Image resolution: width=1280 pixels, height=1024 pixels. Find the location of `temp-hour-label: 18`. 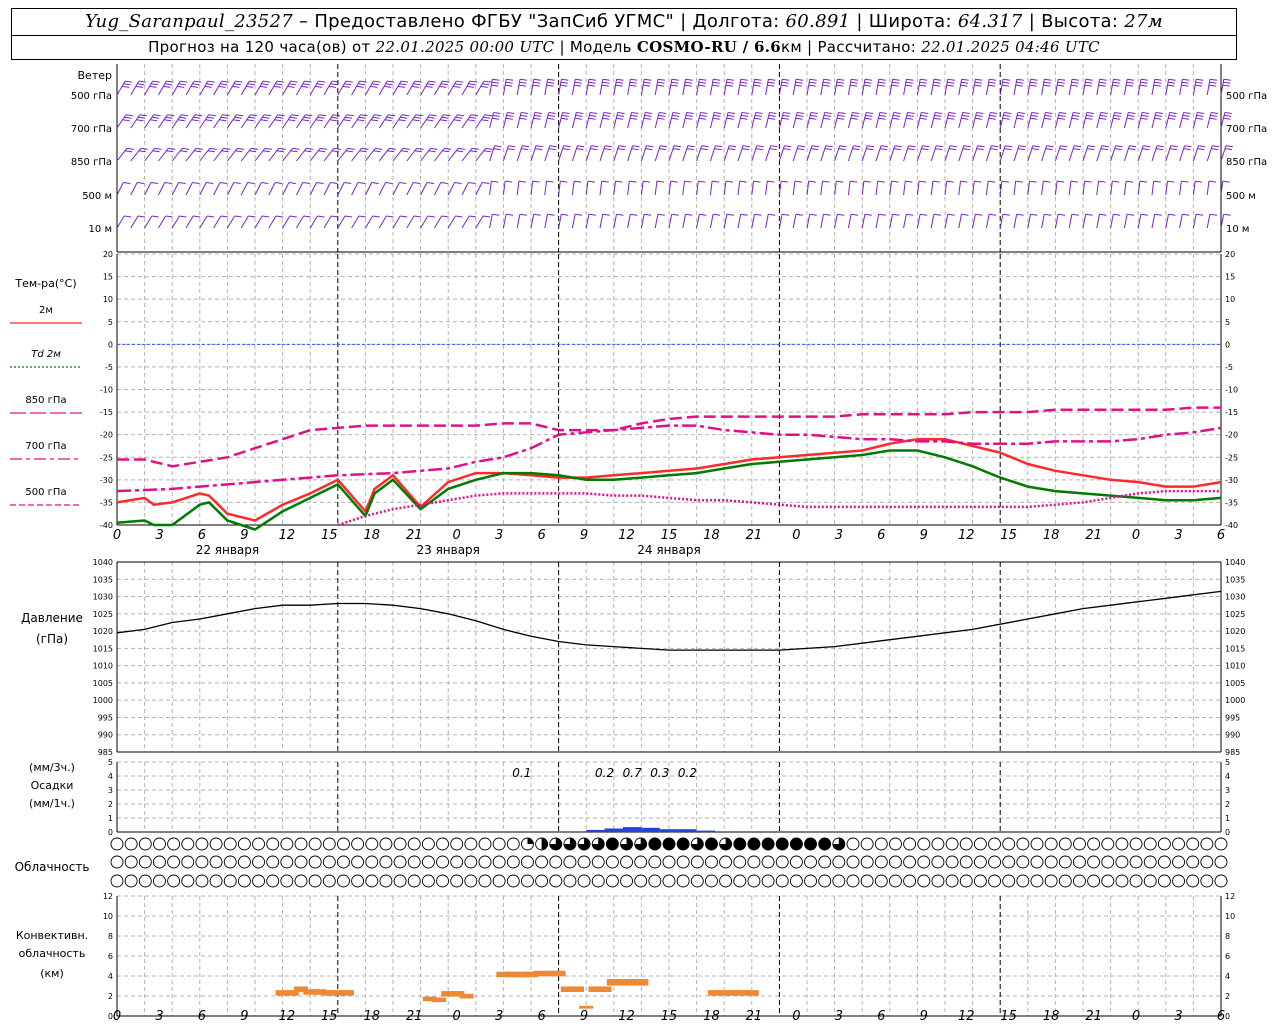

temp-hour-label: 18 is located at coordinates (1051, 535).